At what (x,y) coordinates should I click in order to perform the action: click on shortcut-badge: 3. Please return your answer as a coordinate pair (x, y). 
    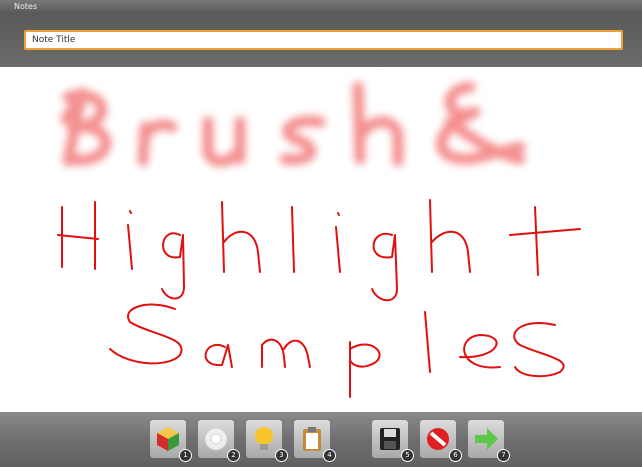
    Looking at the image, I should click on (281, 455).